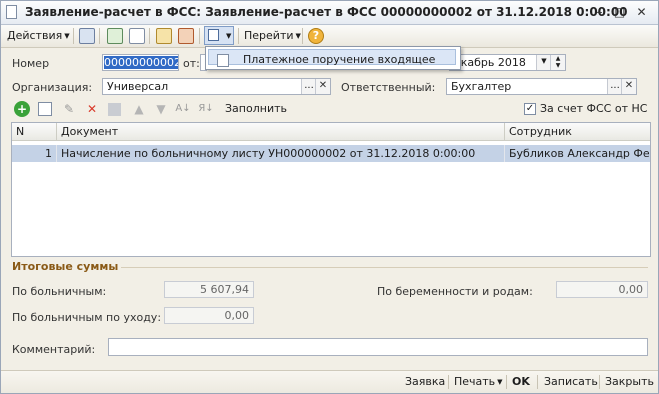 The height and width of the screenshot is (394, 659). Describe the element at coordinates (619, 12) in the screenshot. I see `restore-button: □` at that location.